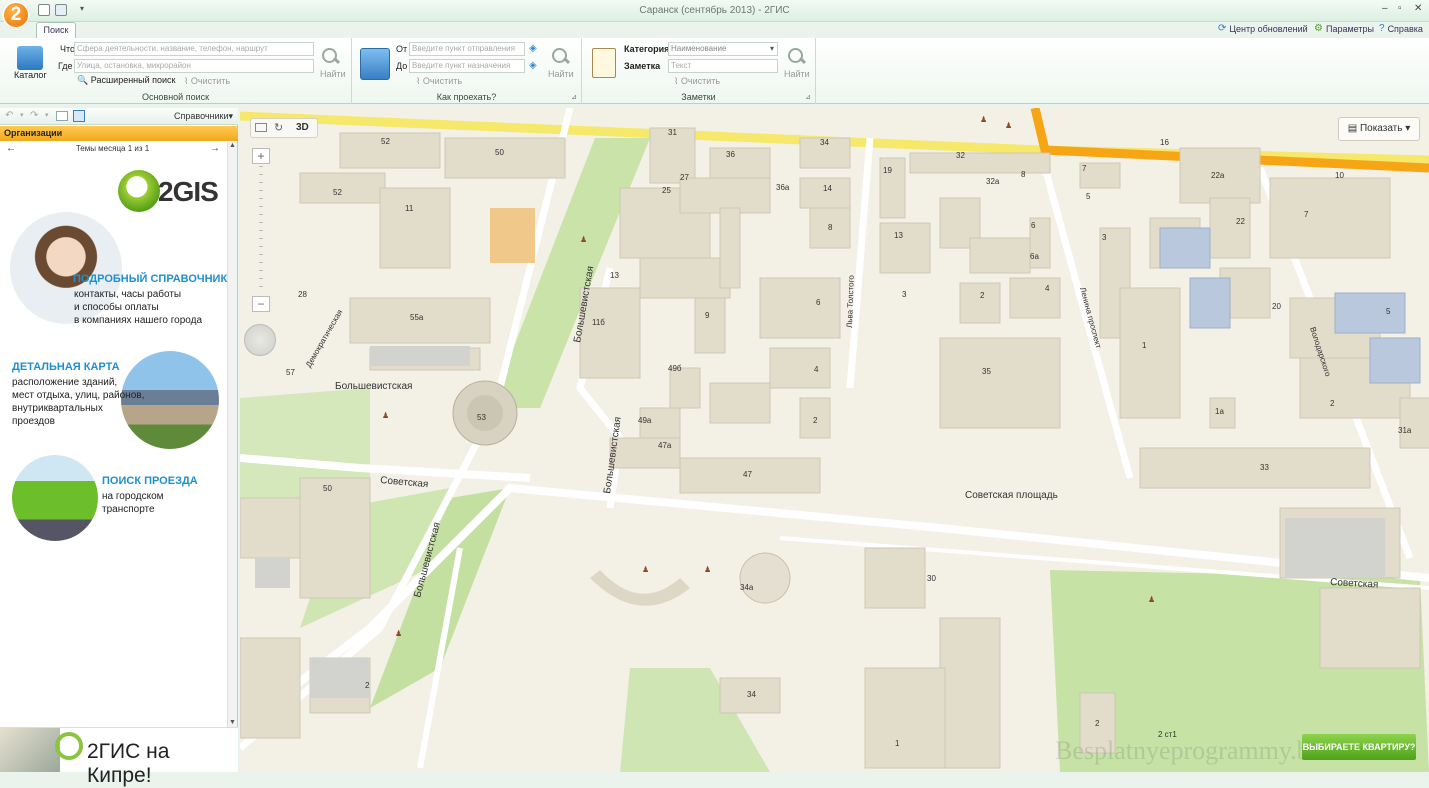  I want to click on minimize-button: –, so click(1385, 8).